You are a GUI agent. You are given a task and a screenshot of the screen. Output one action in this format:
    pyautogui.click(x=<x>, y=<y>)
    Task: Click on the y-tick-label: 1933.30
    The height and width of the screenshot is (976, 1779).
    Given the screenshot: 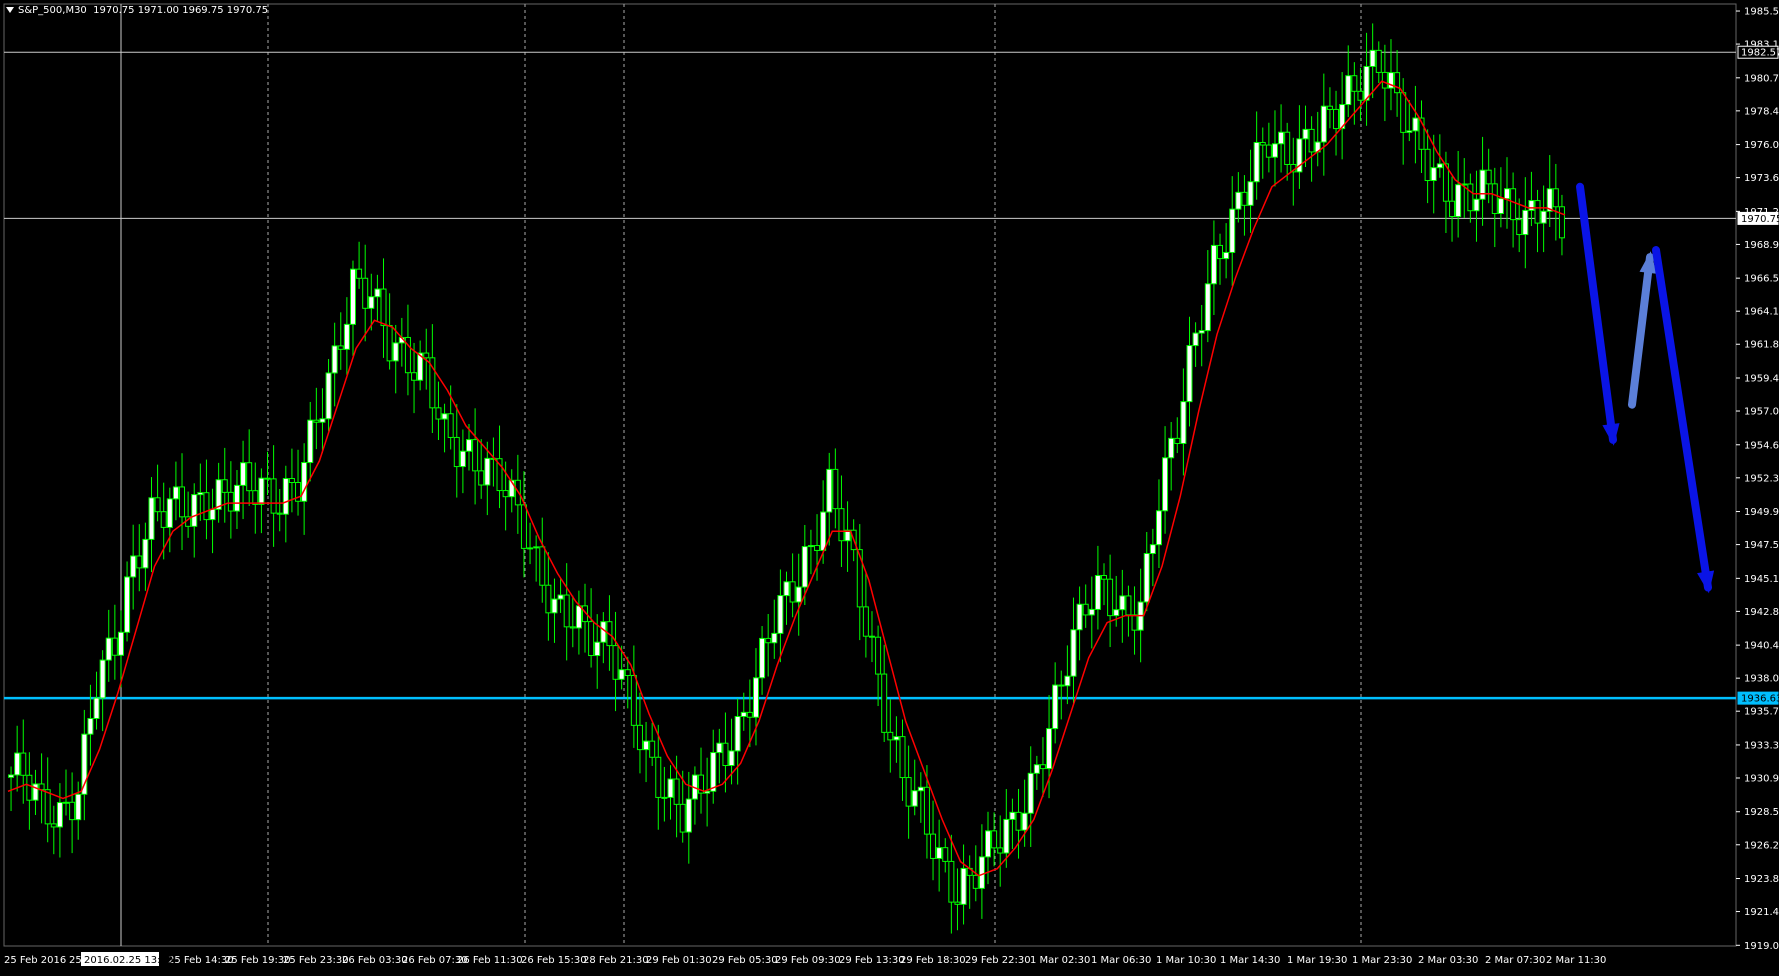 What is the action you would take?
    pyautogui.click(x=1761, y=745)
    